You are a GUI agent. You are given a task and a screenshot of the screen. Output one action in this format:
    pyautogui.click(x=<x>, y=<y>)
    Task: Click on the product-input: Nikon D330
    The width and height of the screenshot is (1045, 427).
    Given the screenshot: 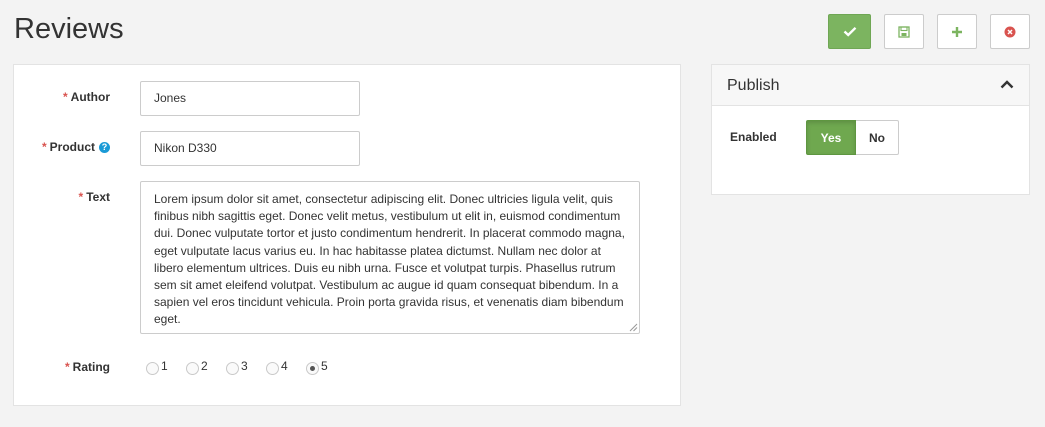 What is the action you would take?
    pyautogui.click(x=250, y=148)
    